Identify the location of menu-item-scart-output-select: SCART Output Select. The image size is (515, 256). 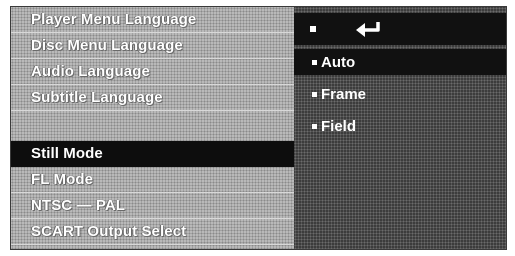
(152, 232).